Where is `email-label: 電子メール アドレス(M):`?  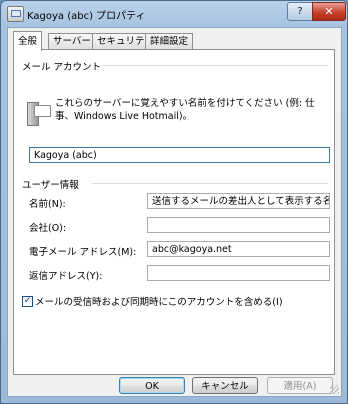 email-label: 電子メール アドレス(M): is located at coordinates (83, 252).